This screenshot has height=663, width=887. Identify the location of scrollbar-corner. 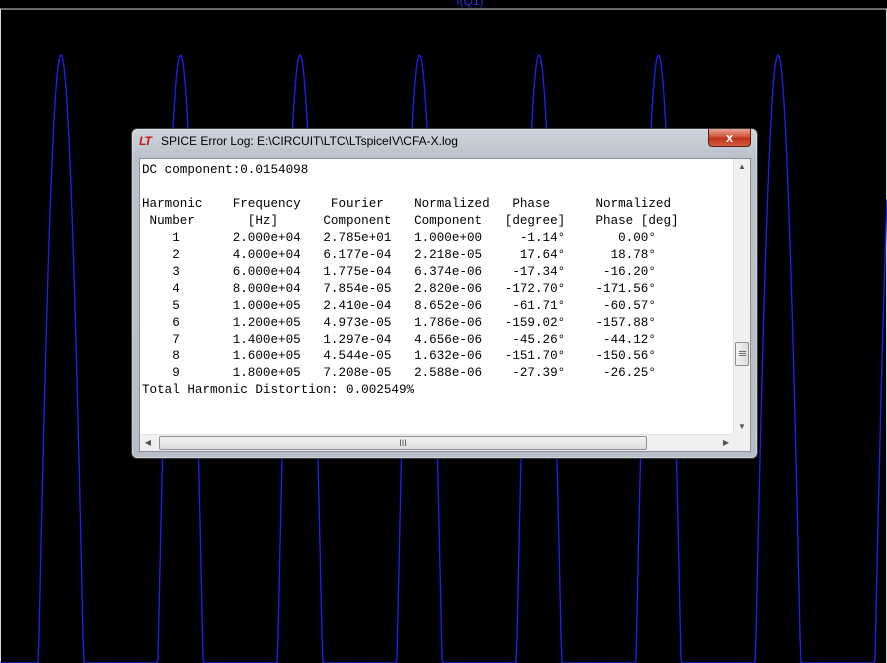
(741, 442).